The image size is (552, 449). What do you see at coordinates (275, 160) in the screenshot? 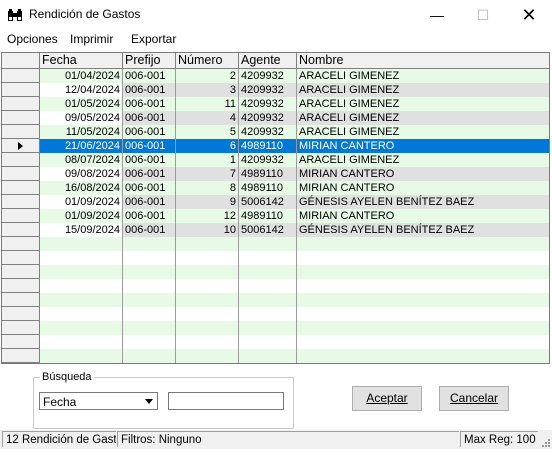
I see `table-row: 08/07/2024 006-001 1 4209932 ARACELI GIMENEZ` at bounding box center [275, 160].